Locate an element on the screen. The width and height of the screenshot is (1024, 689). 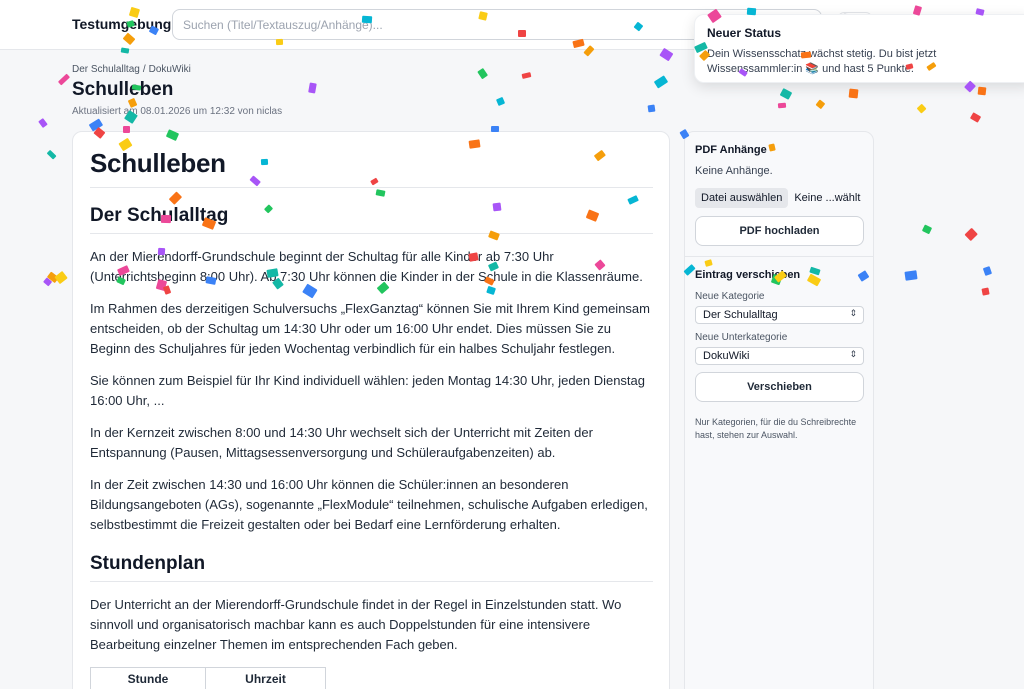
move-entry-heading: Eintrag verschieben is located at coordinates (748, 275).